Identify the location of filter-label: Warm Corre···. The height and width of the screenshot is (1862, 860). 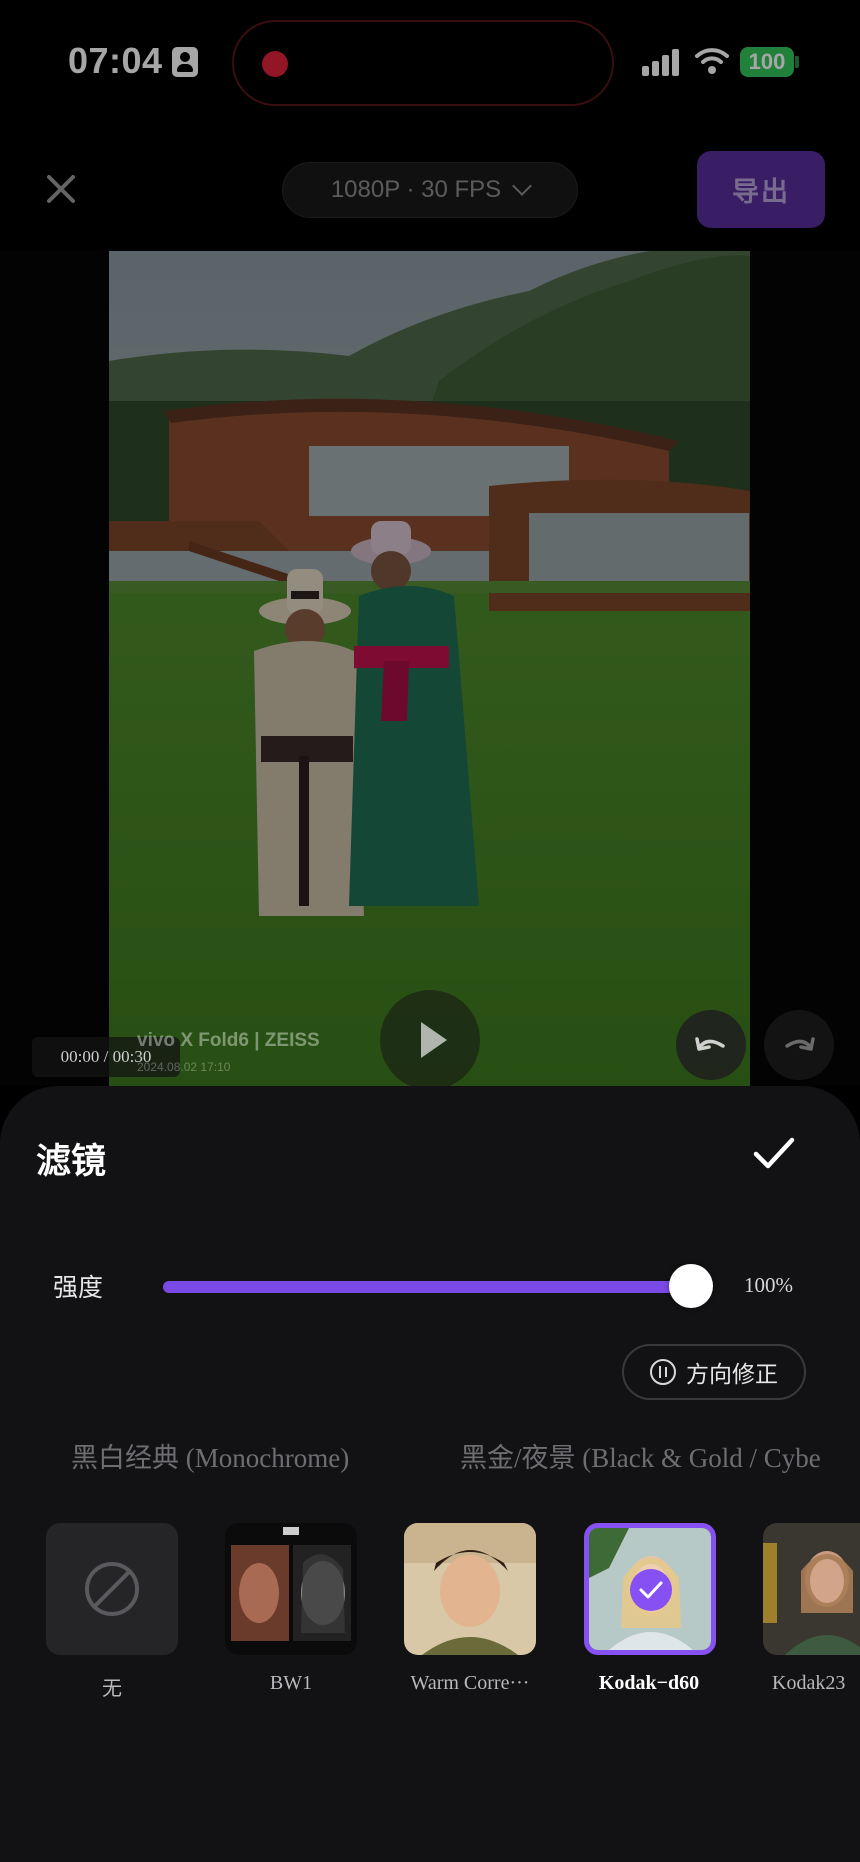
(470, 1683).